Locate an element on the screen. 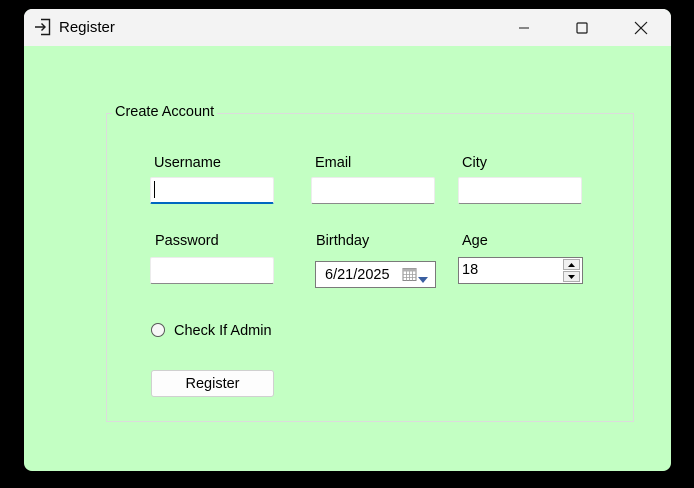 This screenshot has width=694, height=488. email-field is located at coordinates (373, 190).